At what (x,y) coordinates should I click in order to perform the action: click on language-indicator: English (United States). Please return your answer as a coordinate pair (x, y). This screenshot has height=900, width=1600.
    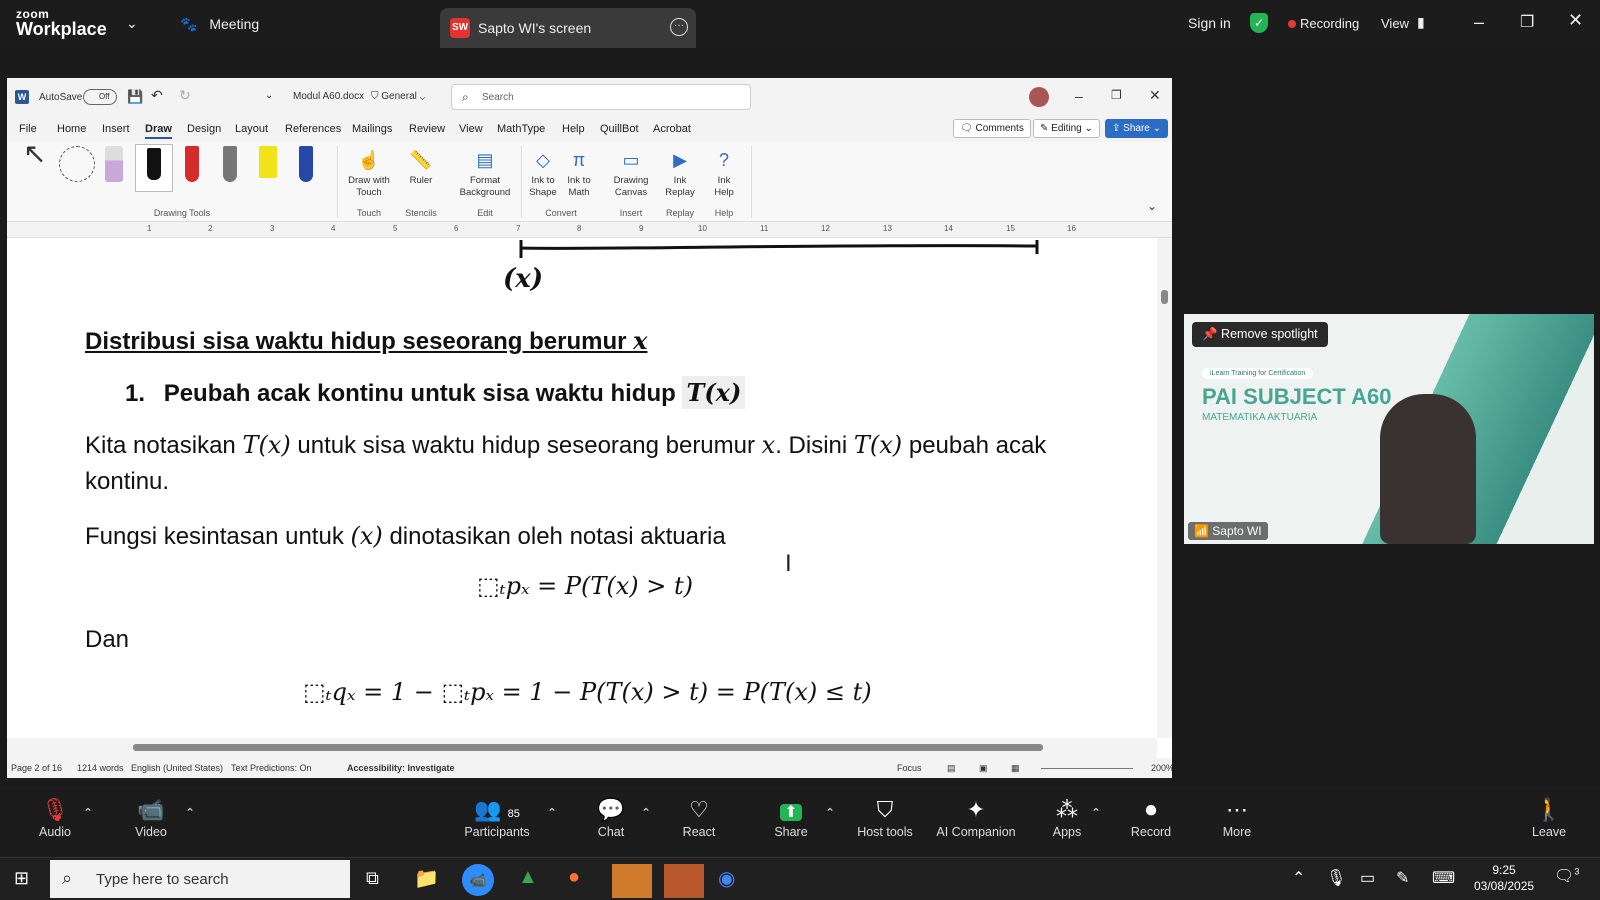
    Looking at the image, I should click on (177, 768).